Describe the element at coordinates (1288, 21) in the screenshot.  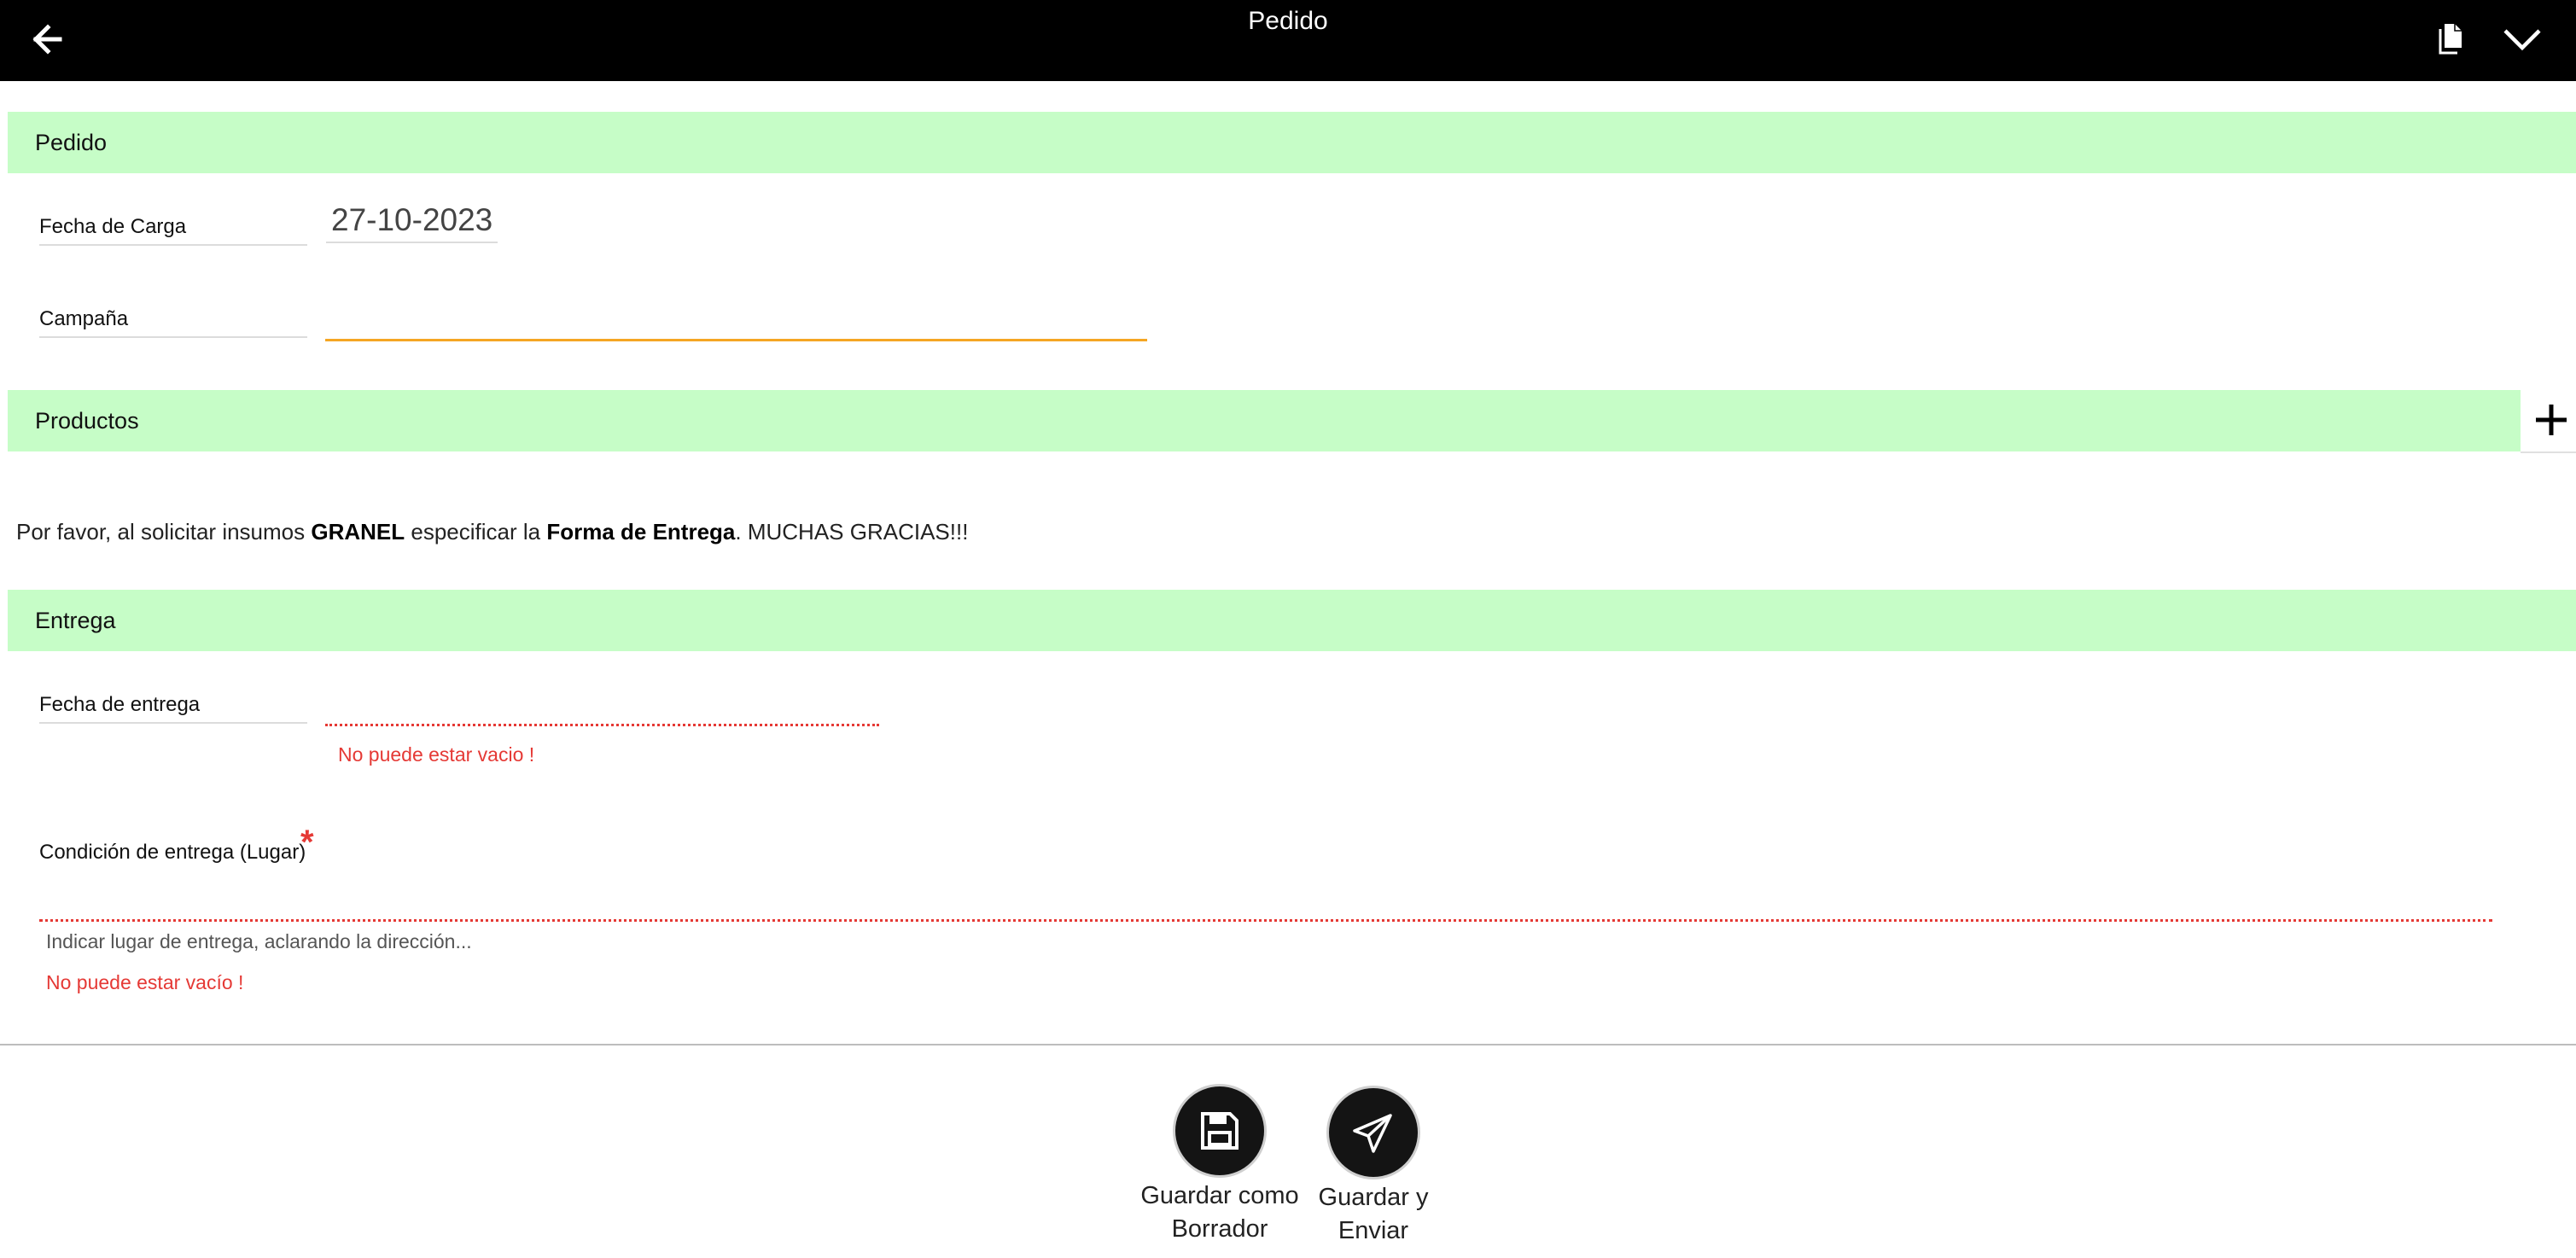
I see `page-title: Pedido` at that location.